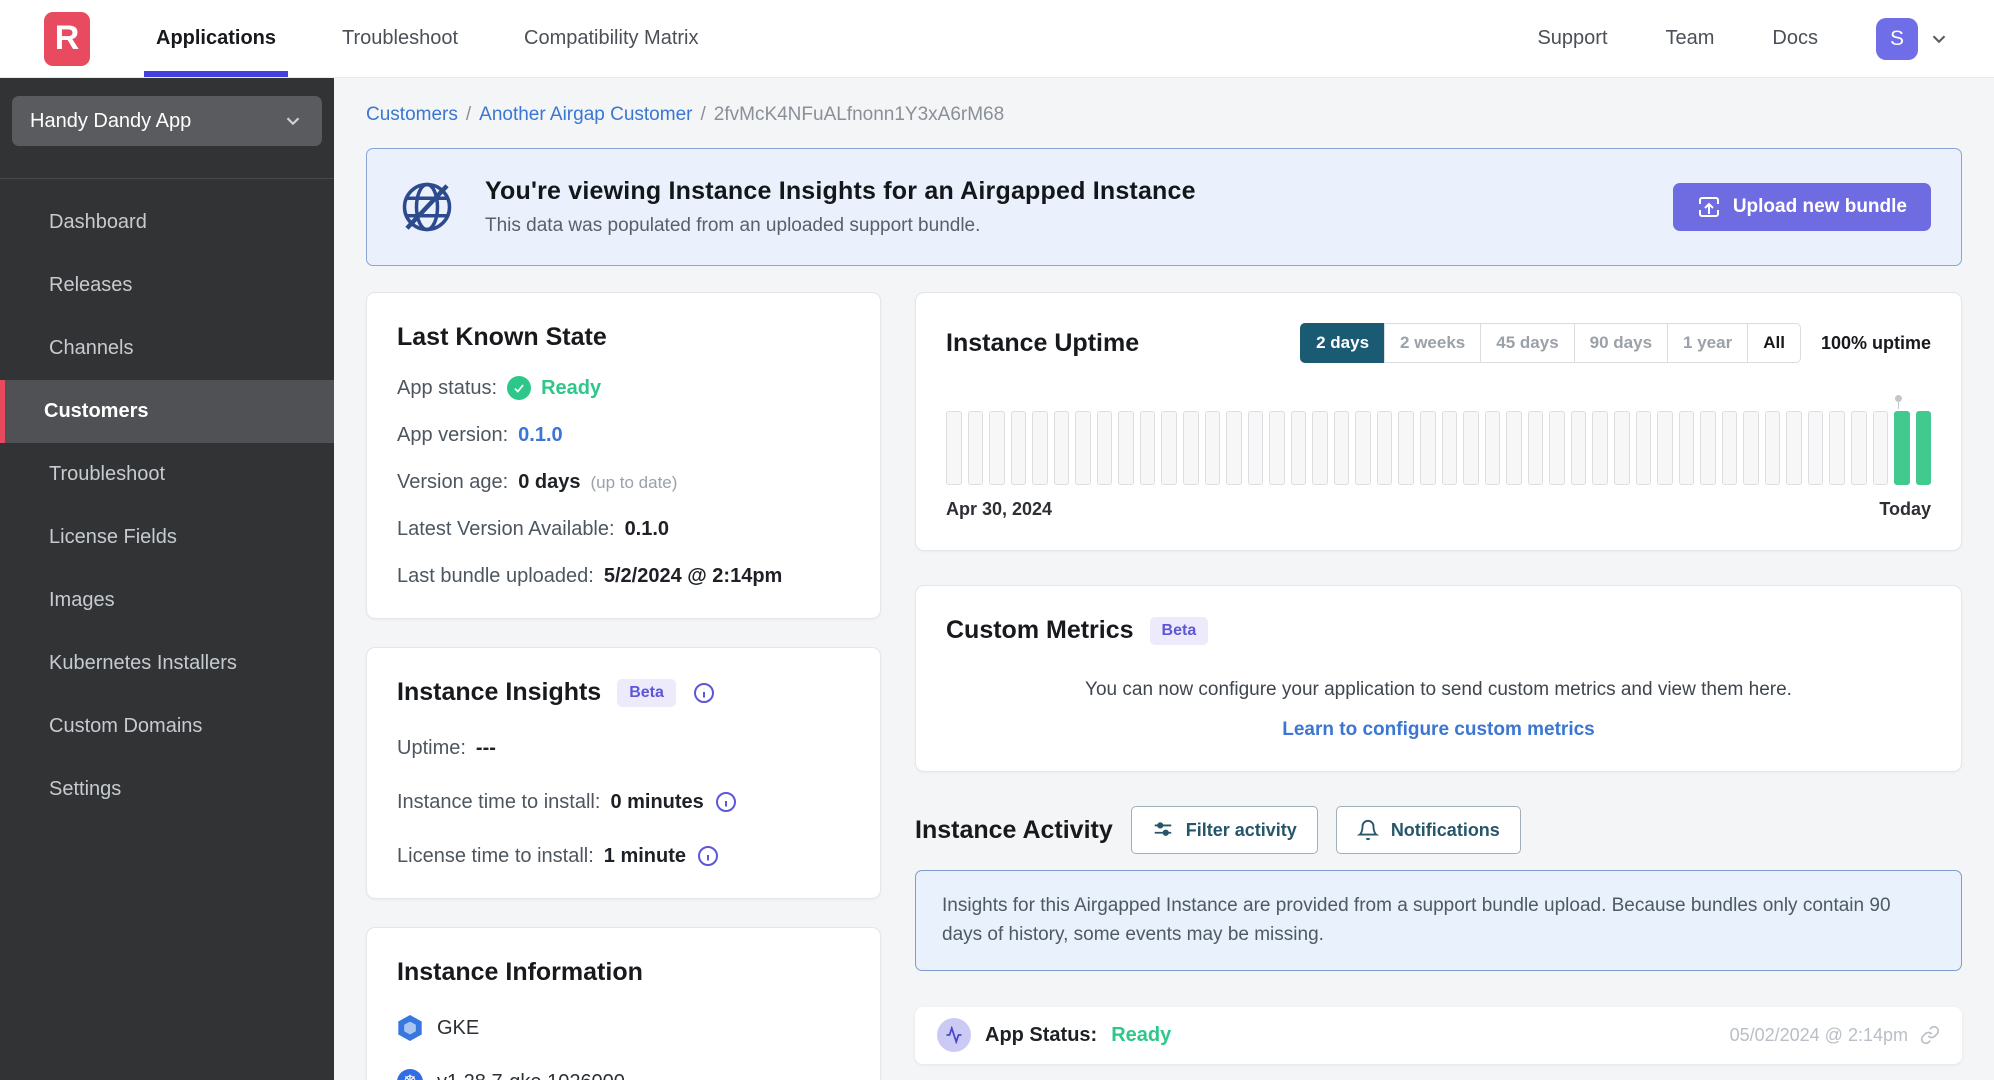  Describe the element at coordinates (167, 537) in the screenshot. I see `sidebar-item-license-fields: License Fields` at that location.